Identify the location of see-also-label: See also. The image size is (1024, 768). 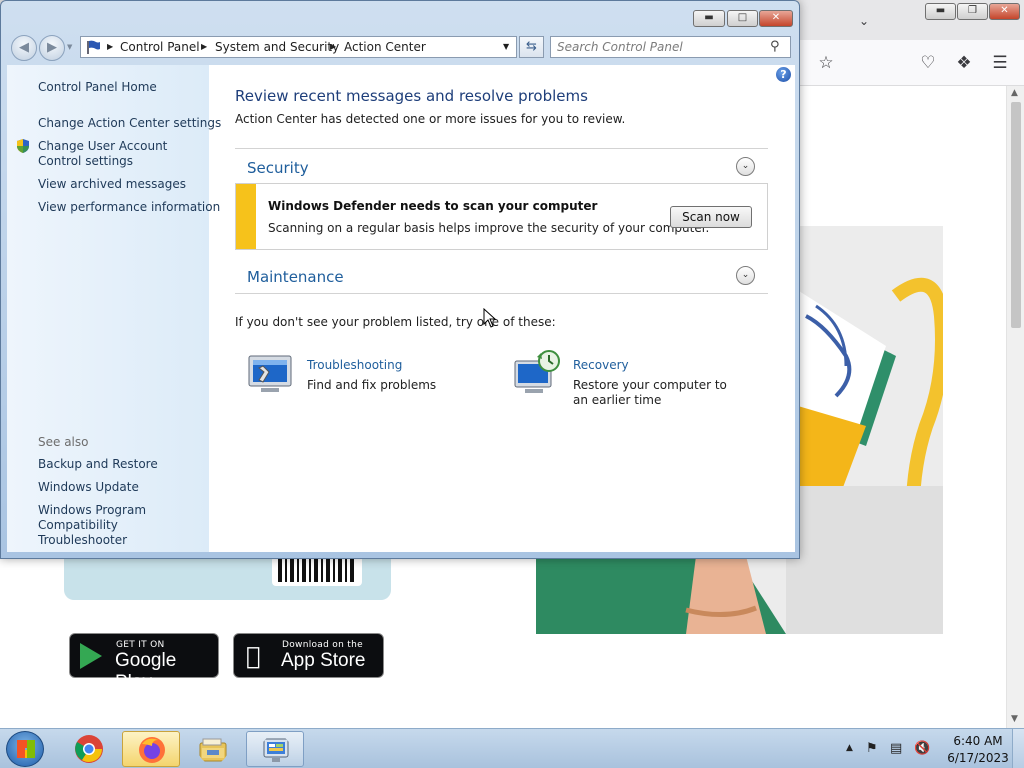
(63, 442).